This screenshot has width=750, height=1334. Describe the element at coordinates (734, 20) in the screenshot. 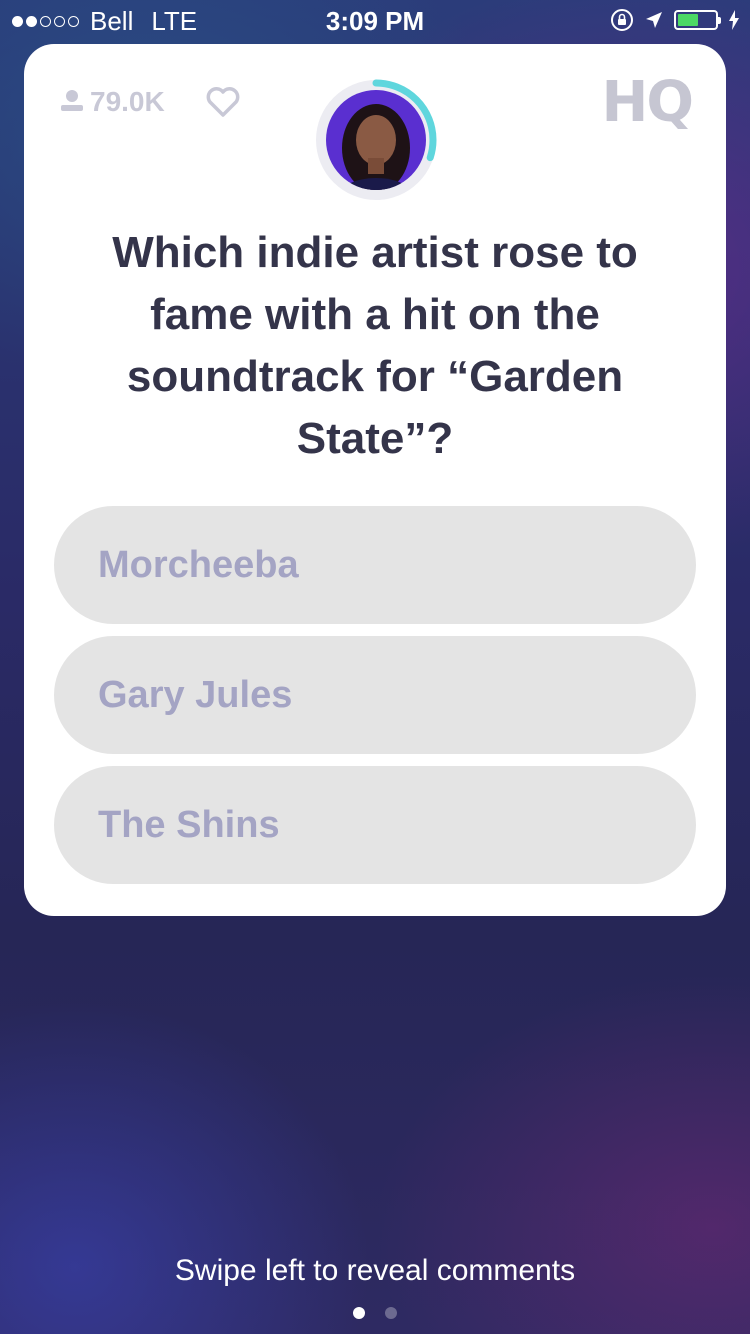

I see `charging-bolt-icon` at that location.